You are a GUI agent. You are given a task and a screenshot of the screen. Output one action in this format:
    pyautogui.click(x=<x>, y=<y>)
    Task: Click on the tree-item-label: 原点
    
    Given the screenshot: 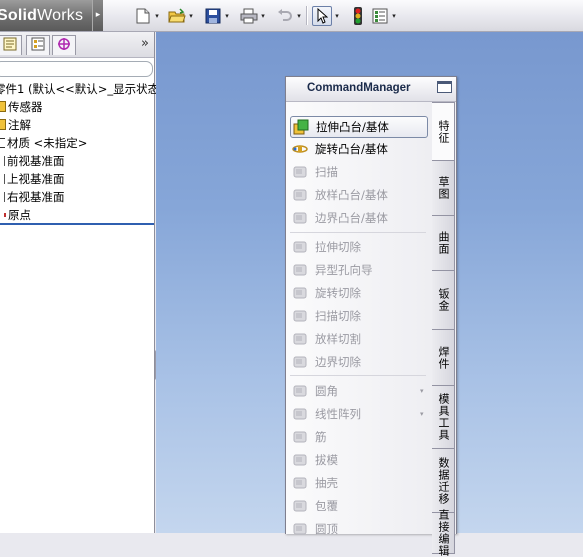 What is the action you would take?
    pyautogui.click(x=19, y=215)
    